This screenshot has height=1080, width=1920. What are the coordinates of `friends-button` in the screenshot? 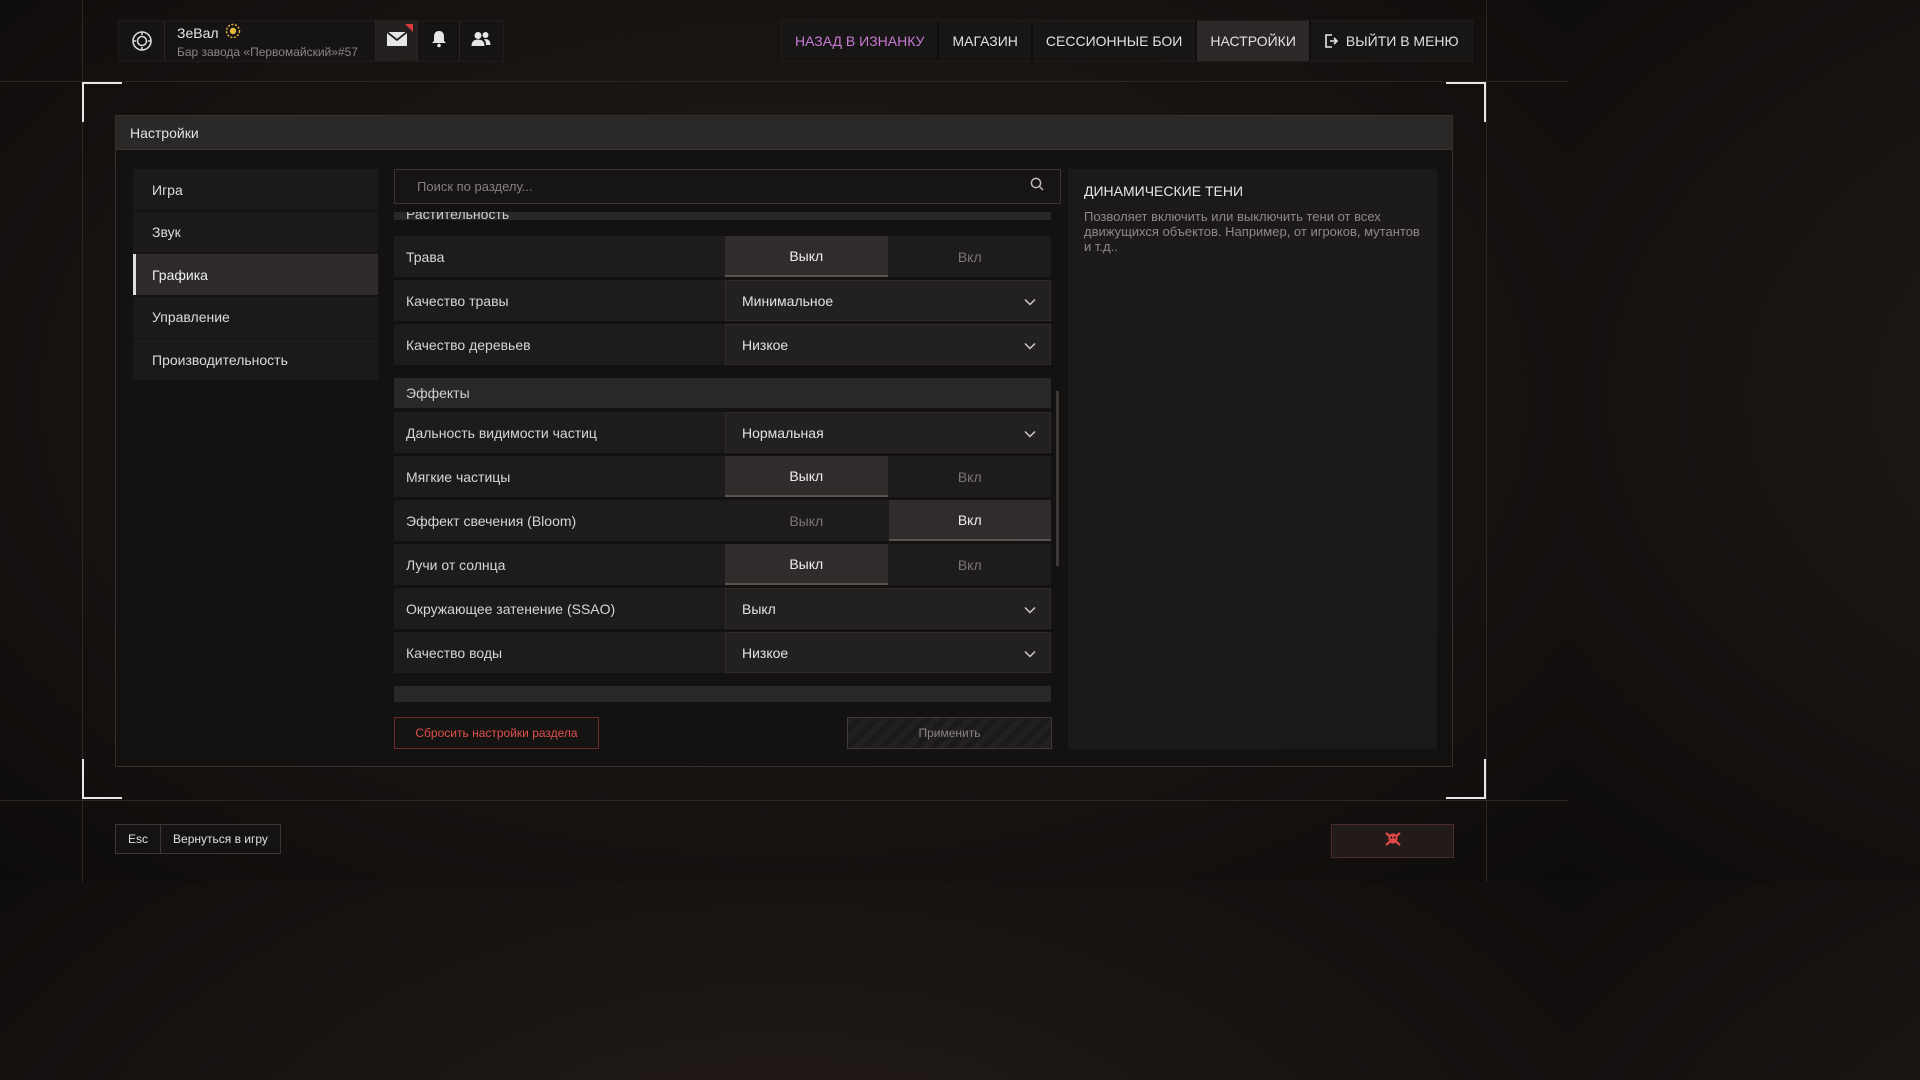 It's located at (480, 41).